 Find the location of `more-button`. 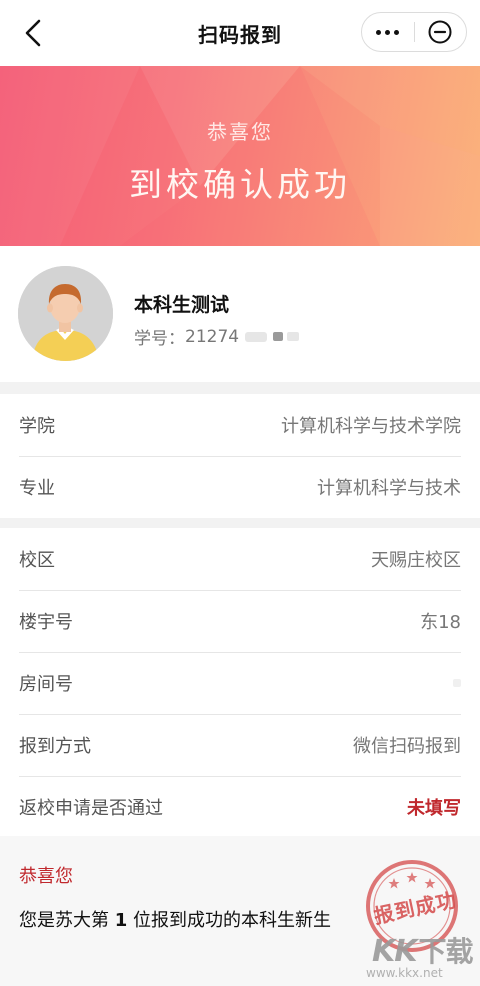

more-button is located at coordinates (388, 32).